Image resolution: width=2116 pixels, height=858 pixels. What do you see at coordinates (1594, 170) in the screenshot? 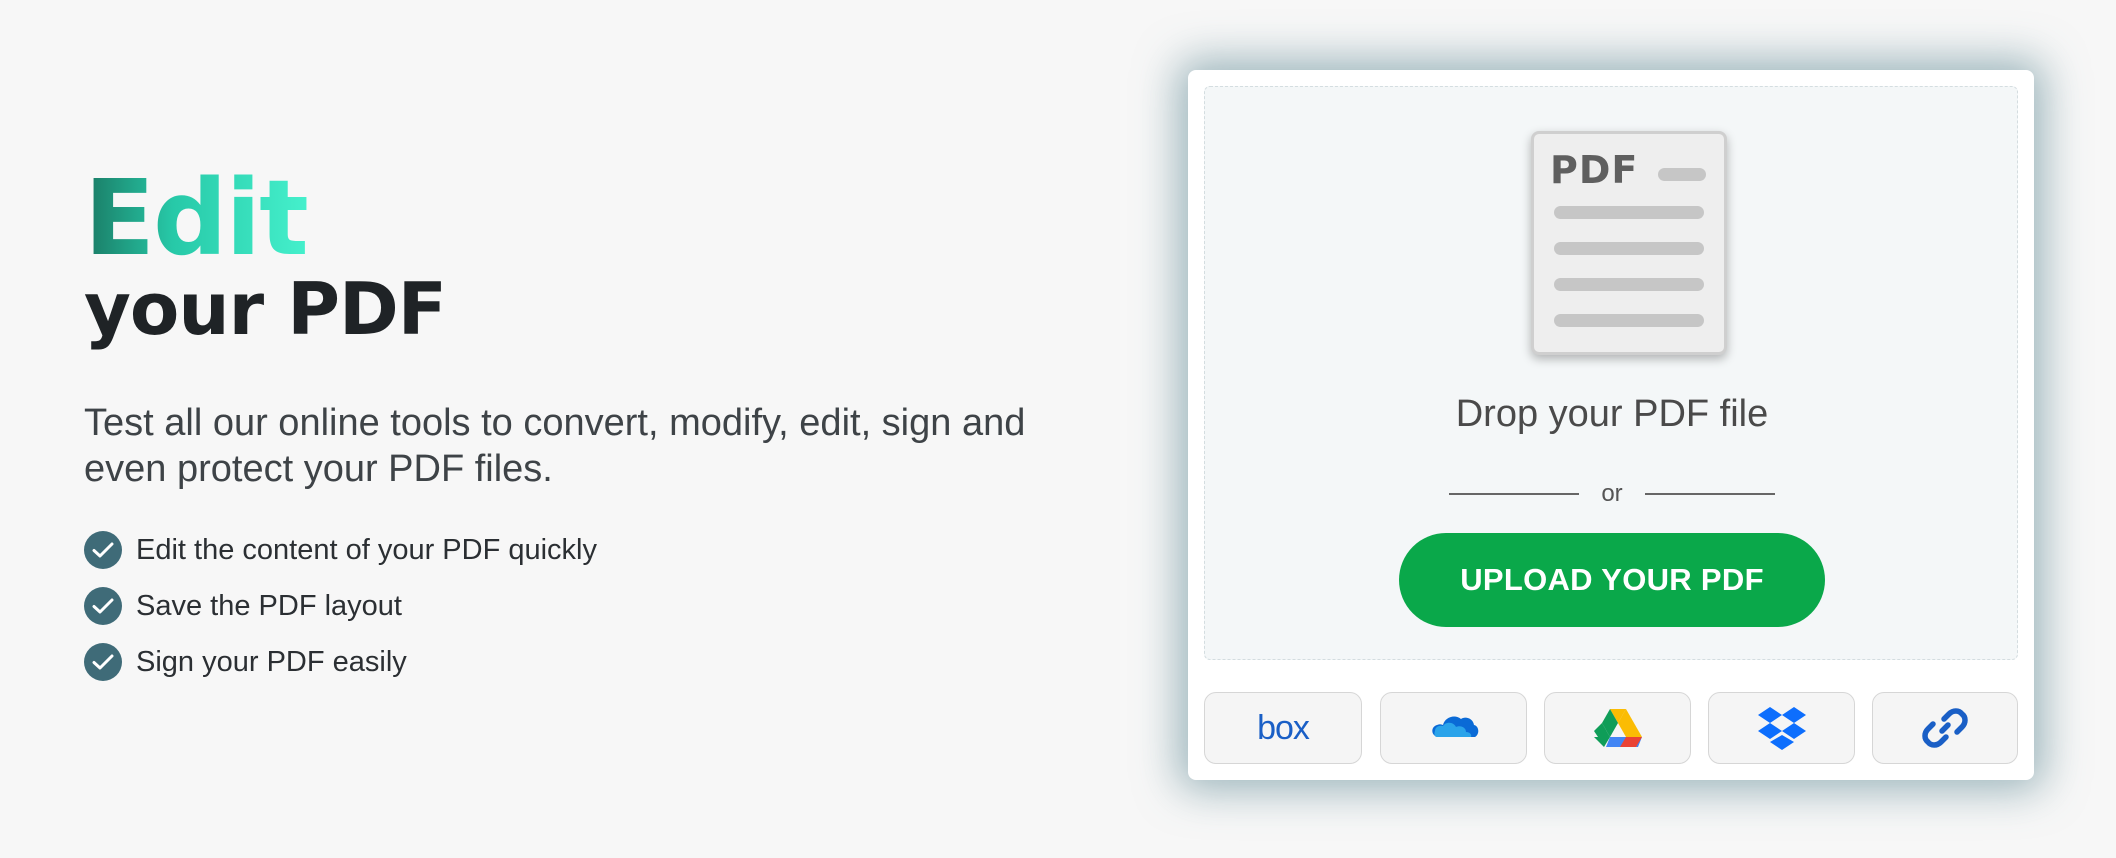
I see `pdf-icon-label: PDF` at bounding box center [1594, 170].